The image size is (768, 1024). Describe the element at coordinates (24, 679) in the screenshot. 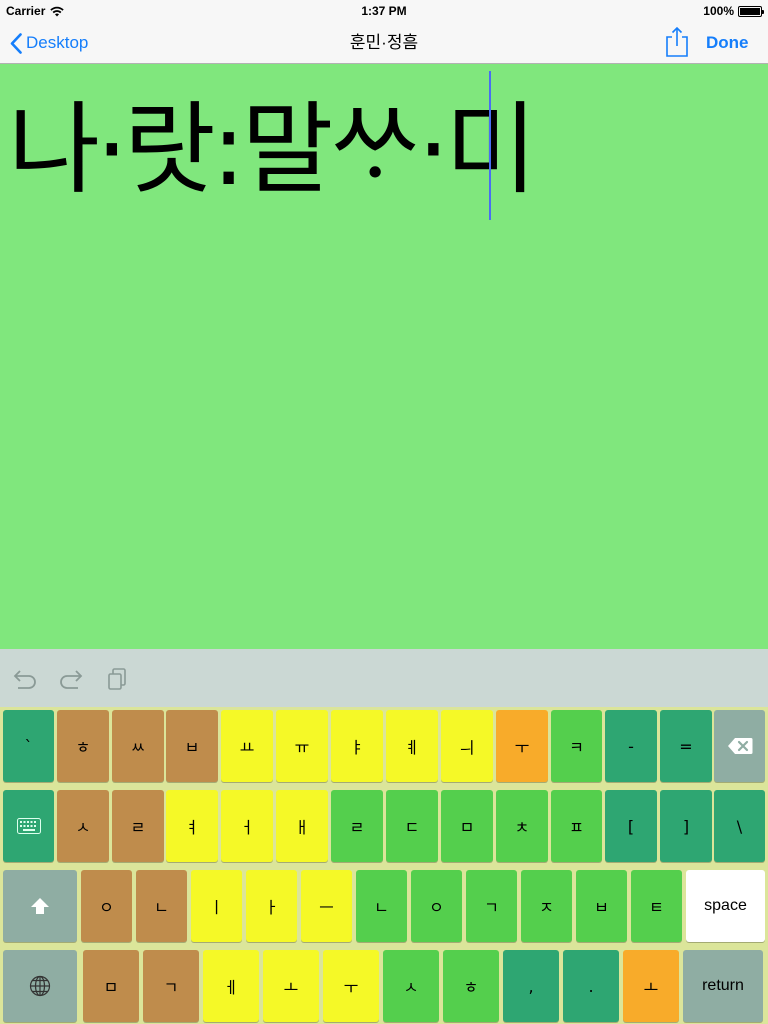

I see `undo-button` at that location.